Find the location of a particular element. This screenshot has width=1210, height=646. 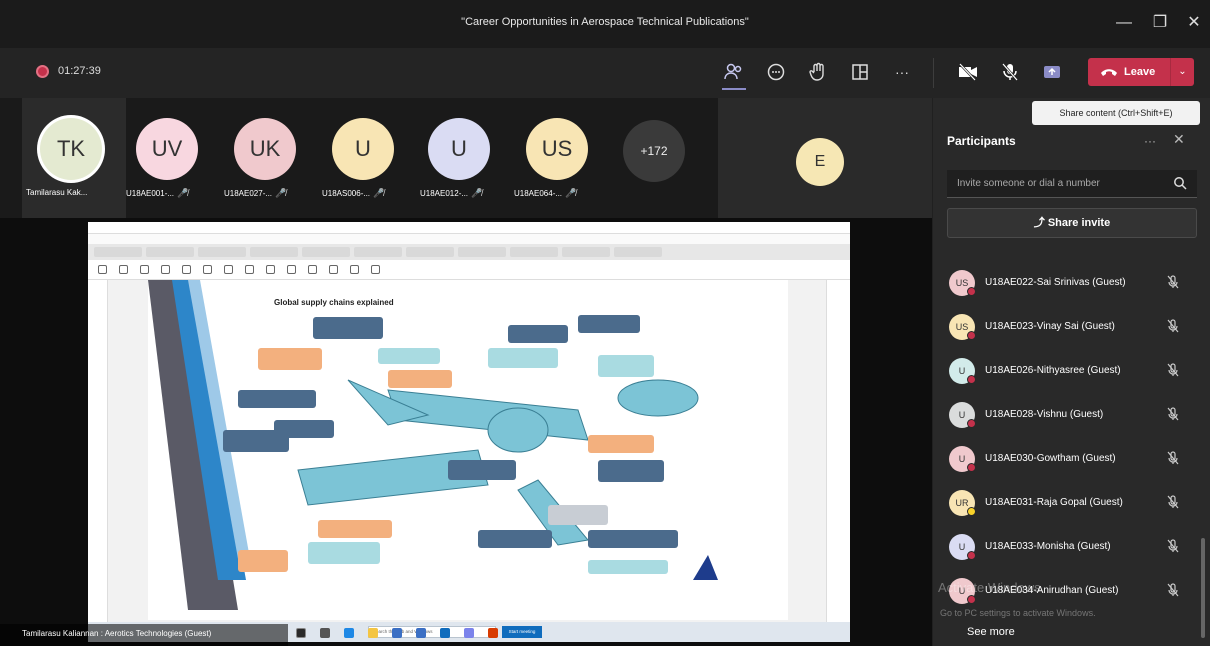

raise-hand-icon is located at coordinates (816, 71).